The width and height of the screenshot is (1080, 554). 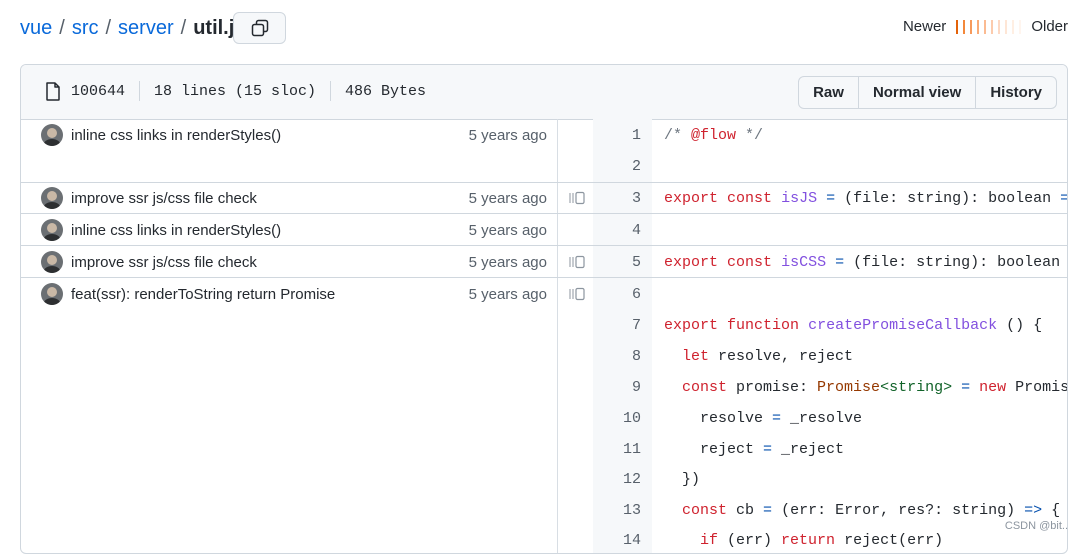 I want to click on age-gutter-line, so click(x=557, y=336).